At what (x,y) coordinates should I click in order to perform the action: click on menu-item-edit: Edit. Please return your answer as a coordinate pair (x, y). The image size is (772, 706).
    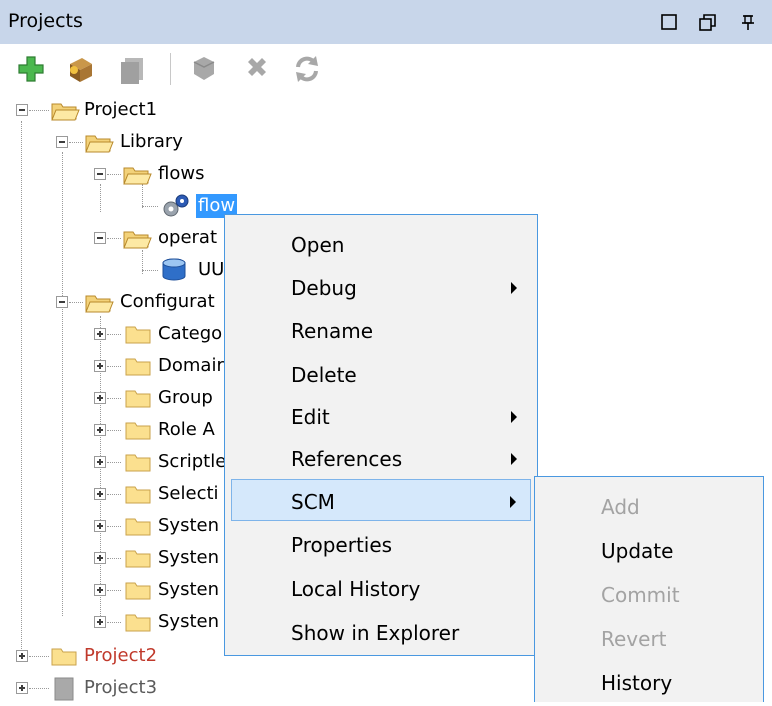
    Looking at the image, I should click on (381, 416).